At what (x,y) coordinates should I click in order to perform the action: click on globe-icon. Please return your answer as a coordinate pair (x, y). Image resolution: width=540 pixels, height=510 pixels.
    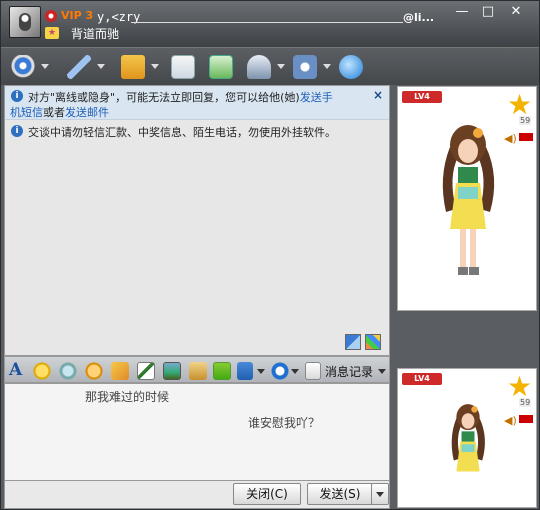
    Looking at the image, I should click on (351, 67).